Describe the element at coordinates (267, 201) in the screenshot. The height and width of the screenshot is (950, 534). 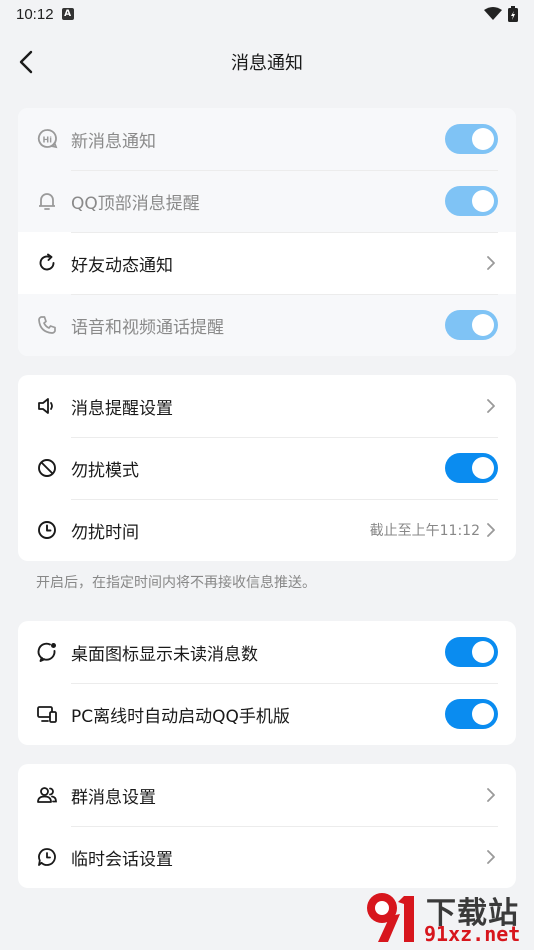
I see `qq-top-reminder-row: QQ顶部消息提醒` at that location.